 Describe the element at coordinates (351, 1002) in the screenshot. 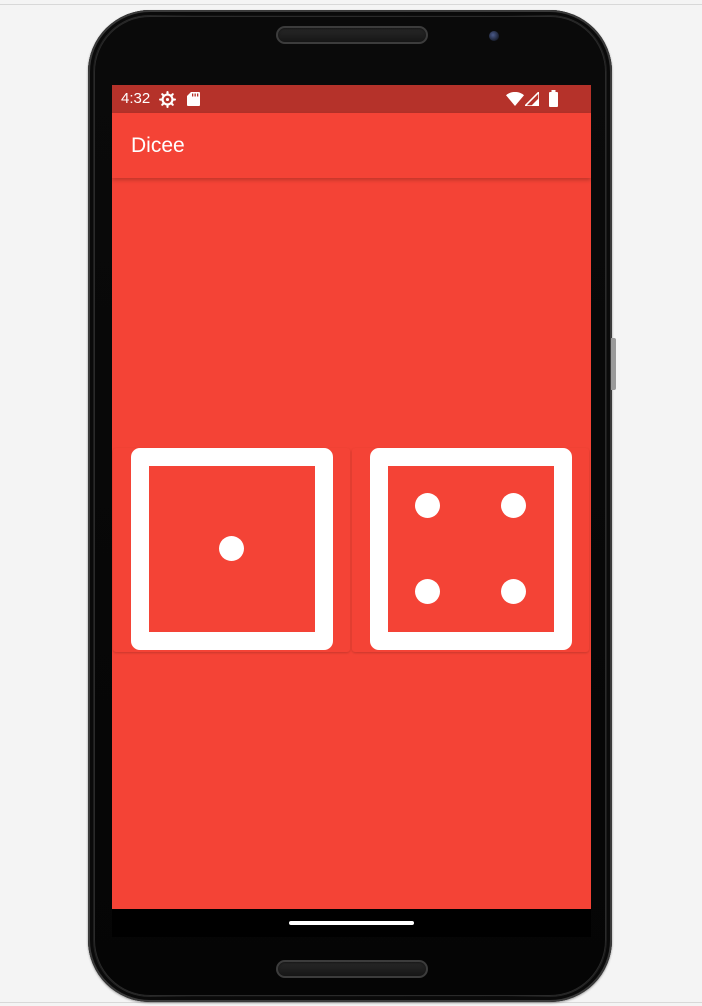

I see `bottom-divider` at that location.